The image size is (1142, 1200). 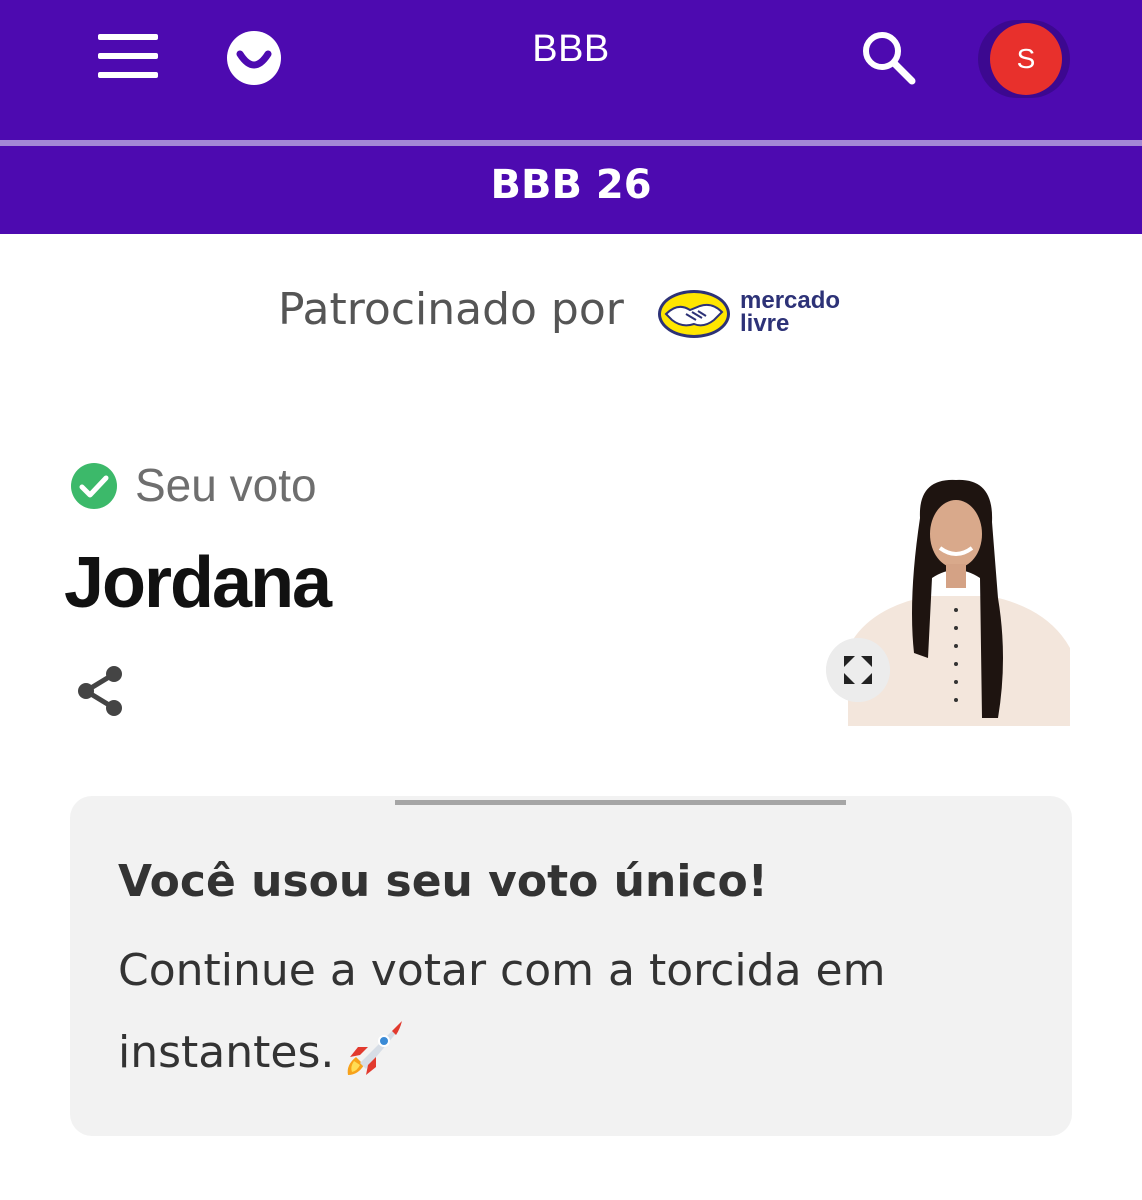 What do you see at coordinates (620, 802) in the screenshot?
I see `drag-handle` at bounding box center [620, 802].